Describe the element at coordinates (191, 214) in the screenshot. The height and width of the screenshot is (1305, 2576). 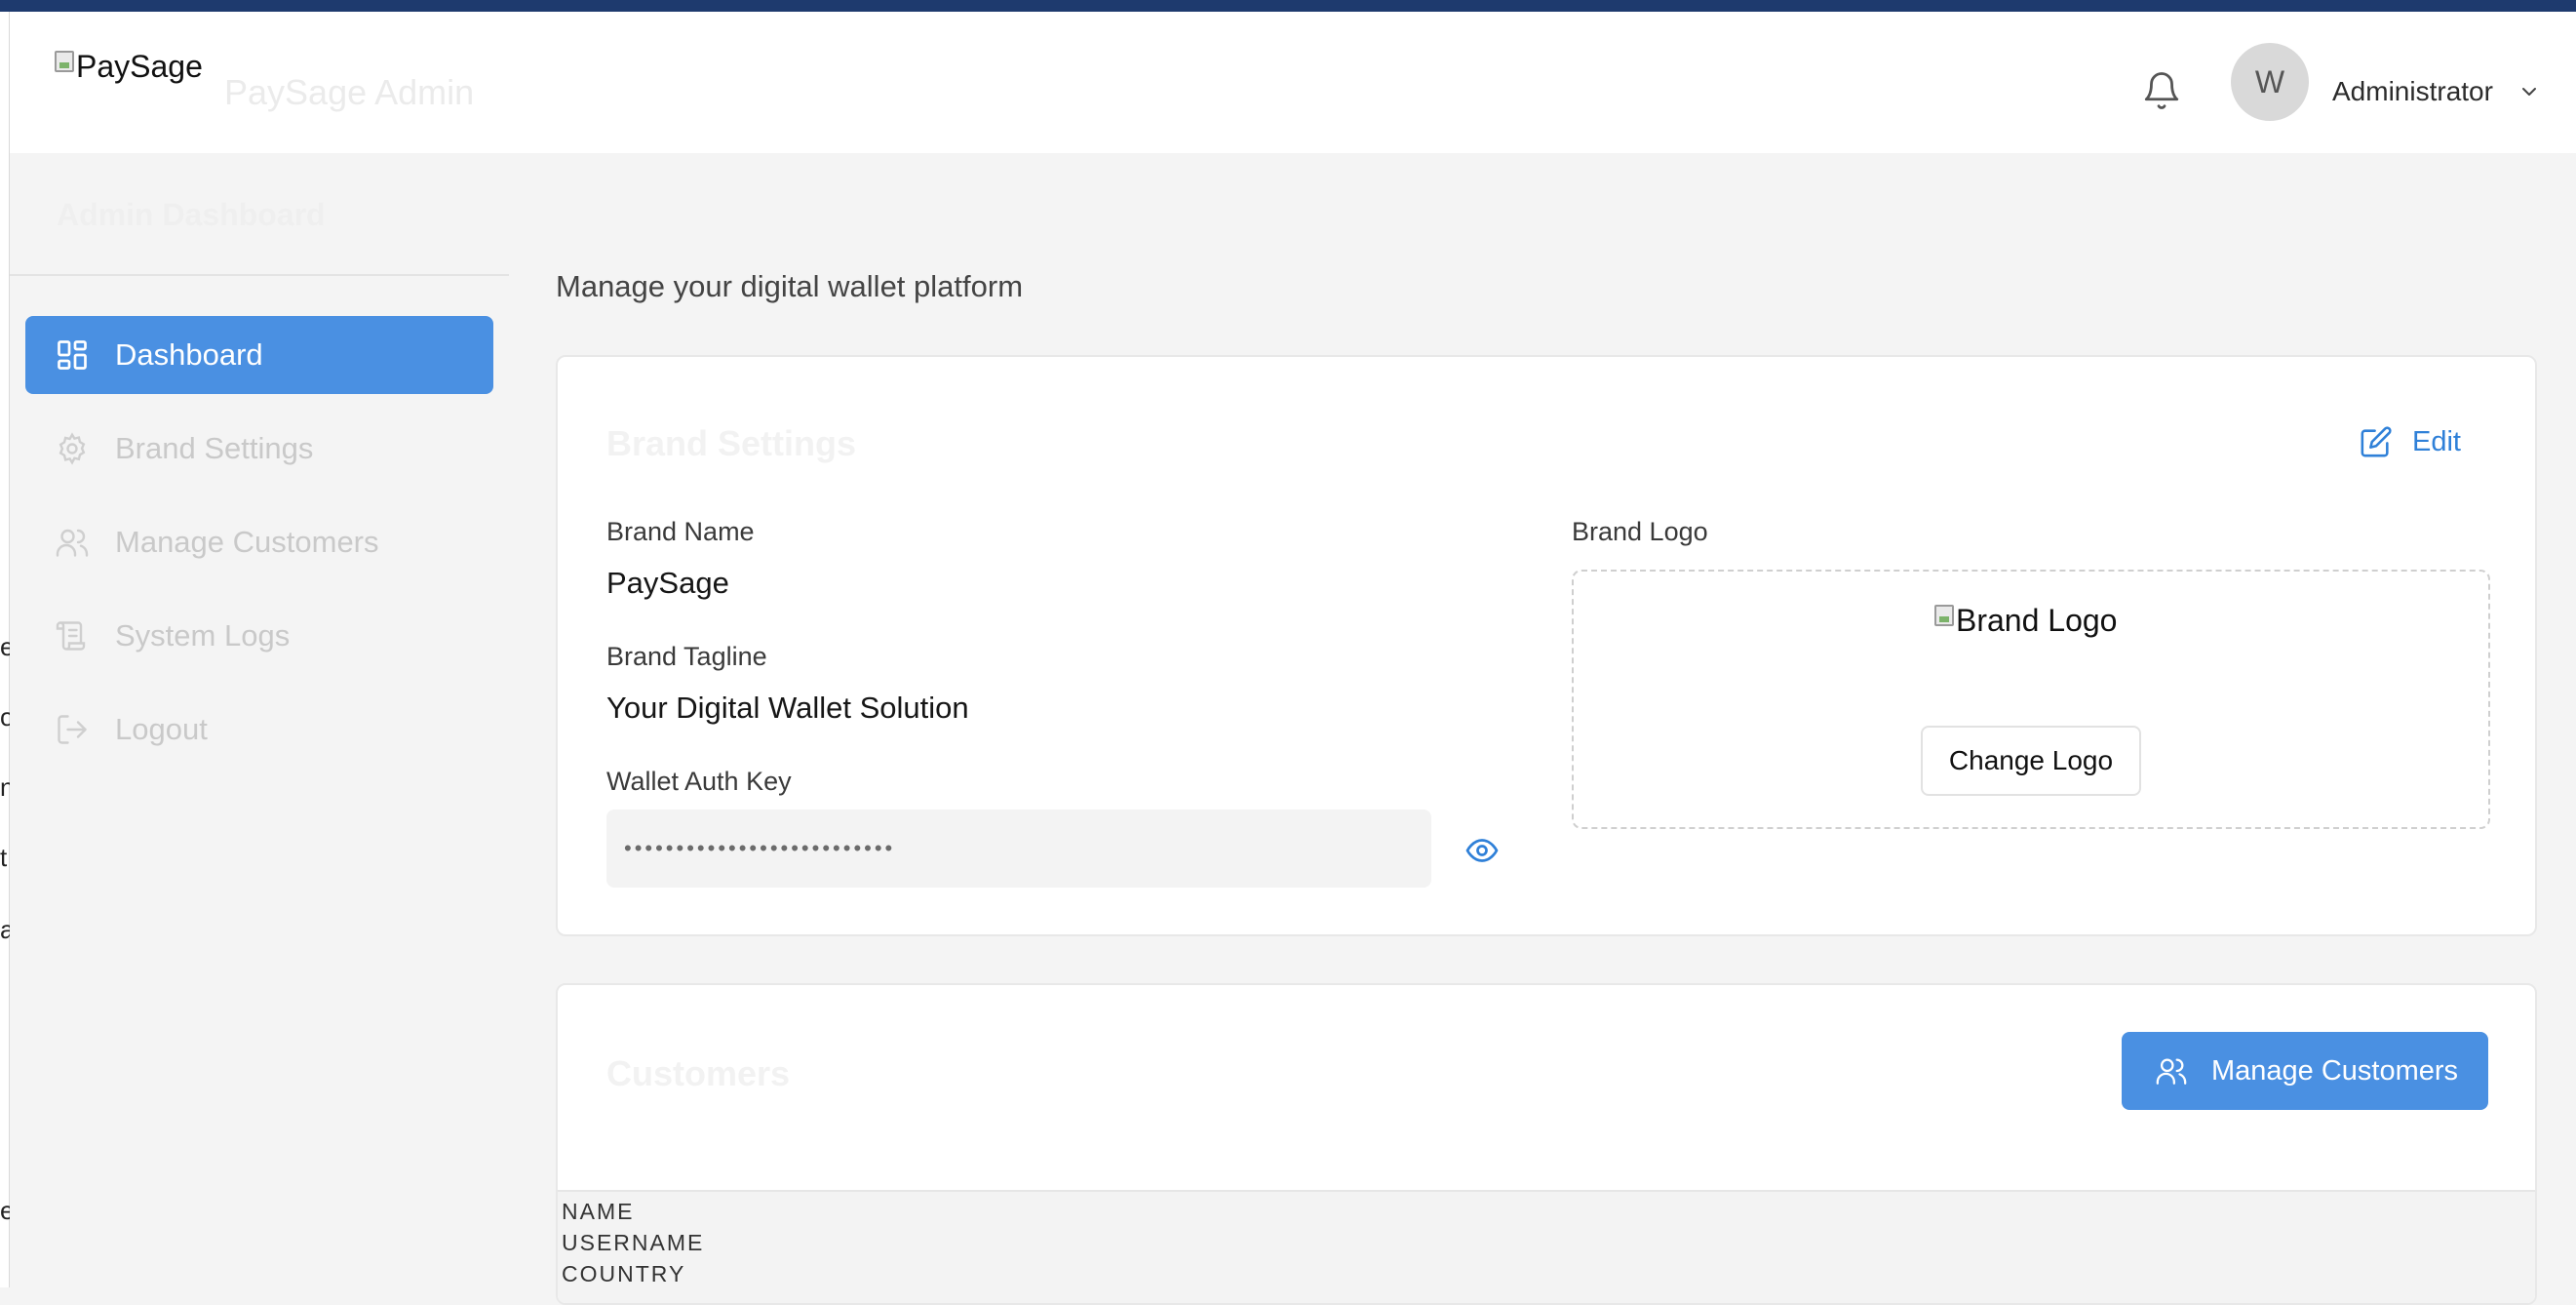
I see `sidebar-title: Admin Dashboard` at that location.